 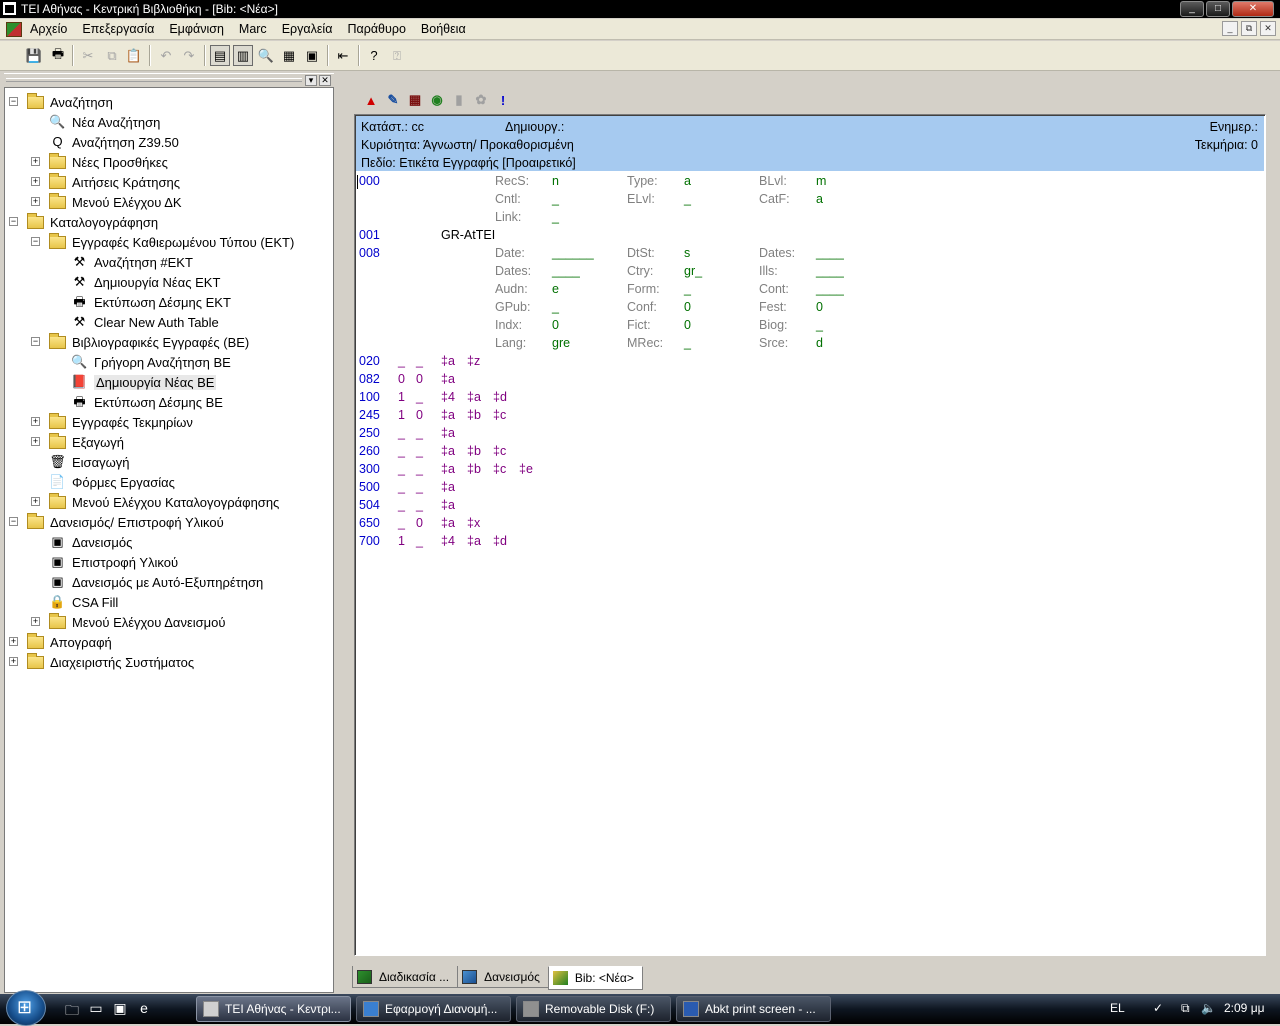 I want to click on tree-node: 🔒 CSA Fill, so click(x=83, y=602).